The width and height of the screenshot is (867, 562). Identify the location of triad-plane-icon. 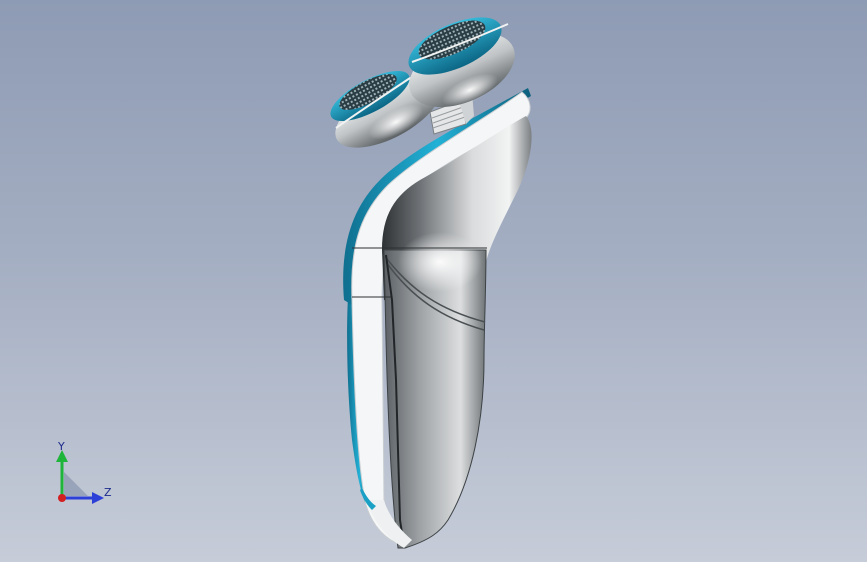
(76, 484).